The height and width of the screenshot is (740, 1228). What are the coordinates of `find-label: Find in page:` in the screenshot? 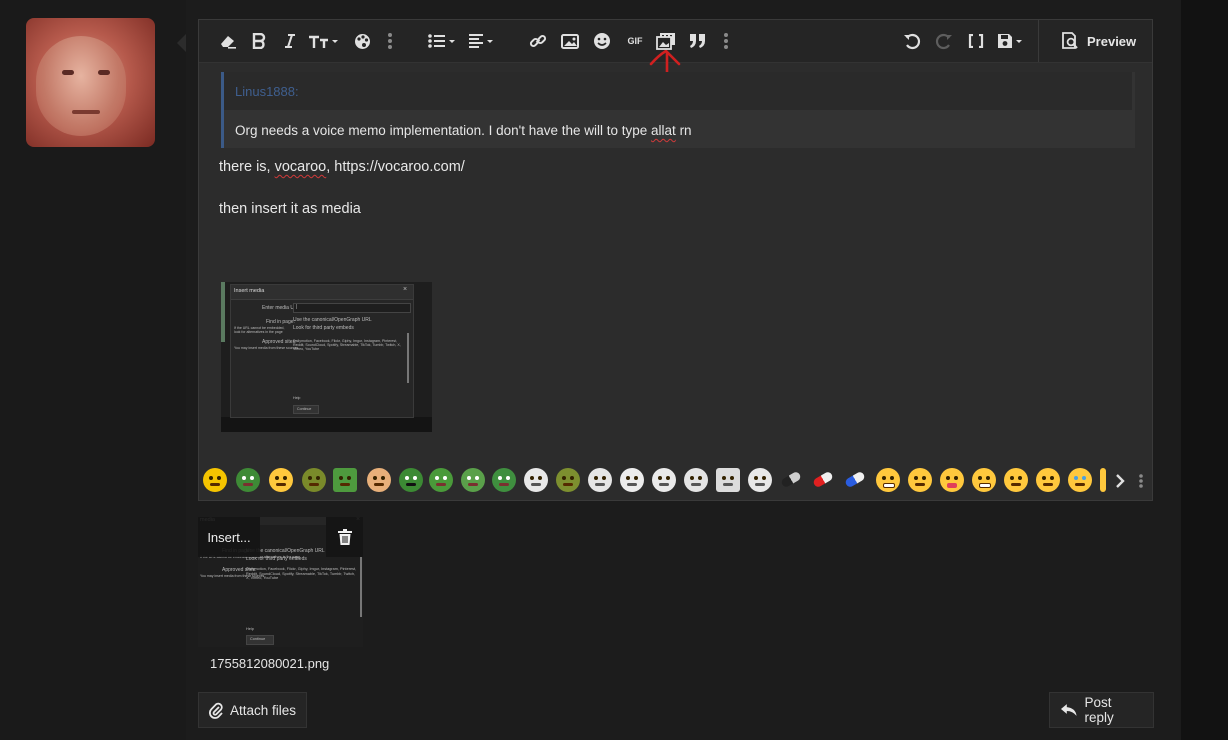 It's located at (280, 322).